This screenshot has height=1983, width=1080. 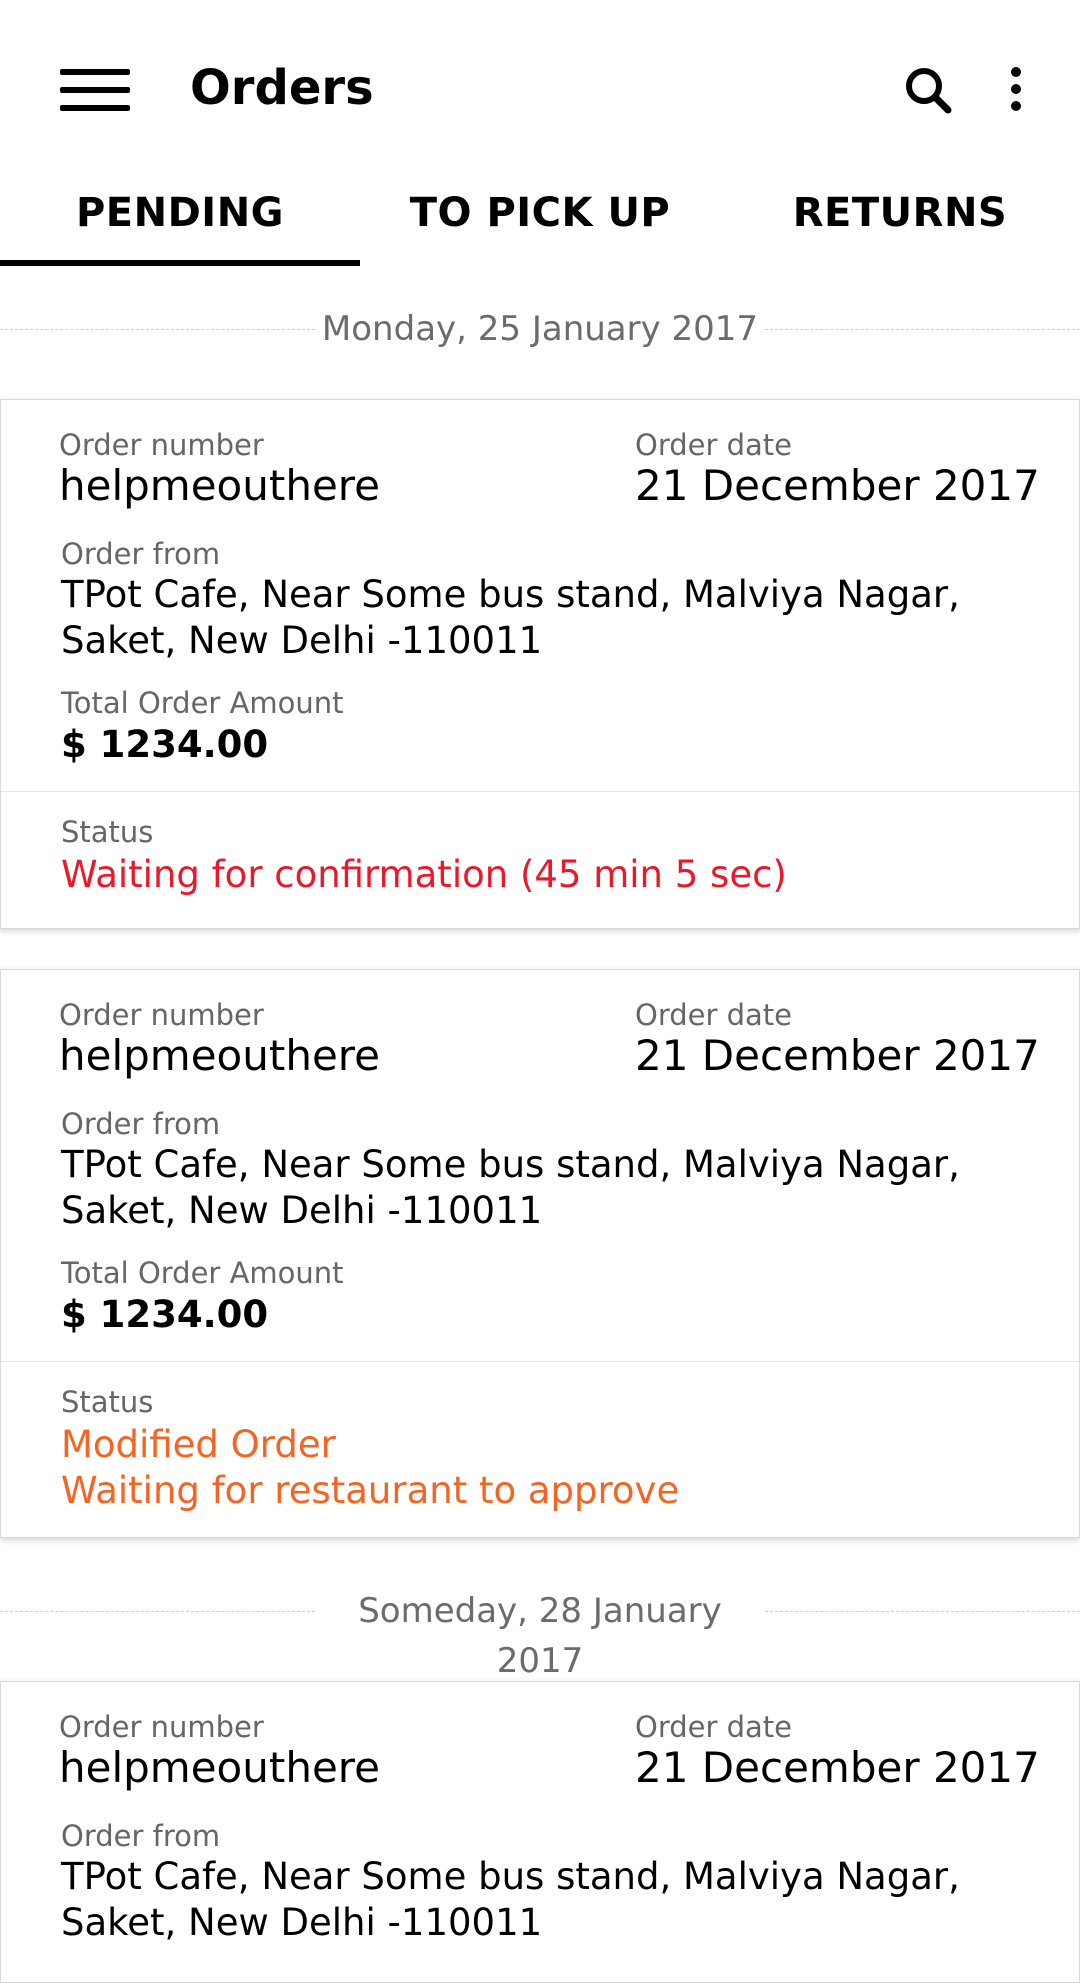 I want to click on tab-bar: PENDING TO PICK UP RETURNS, so click(x=540, y=218).